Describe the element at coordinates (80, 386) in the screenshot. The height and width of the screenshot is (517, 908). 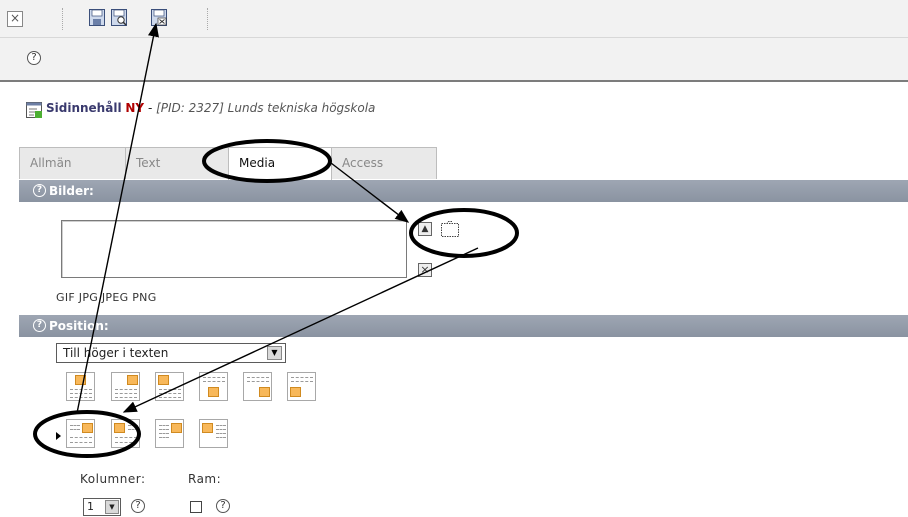
I see `position-above-left` at that location.